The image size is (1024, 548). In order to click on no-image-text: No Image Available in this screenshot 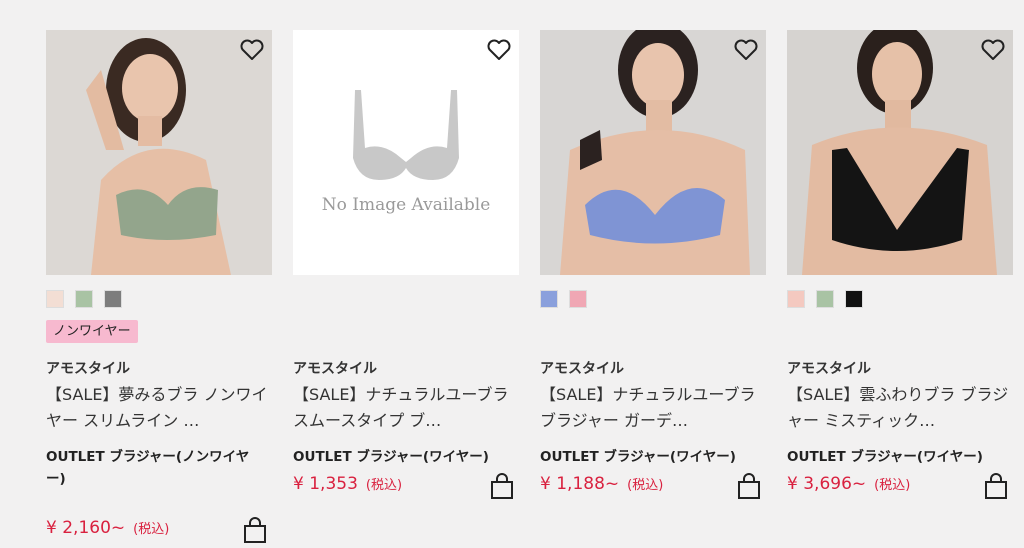, I will do `click(406, 205)`.